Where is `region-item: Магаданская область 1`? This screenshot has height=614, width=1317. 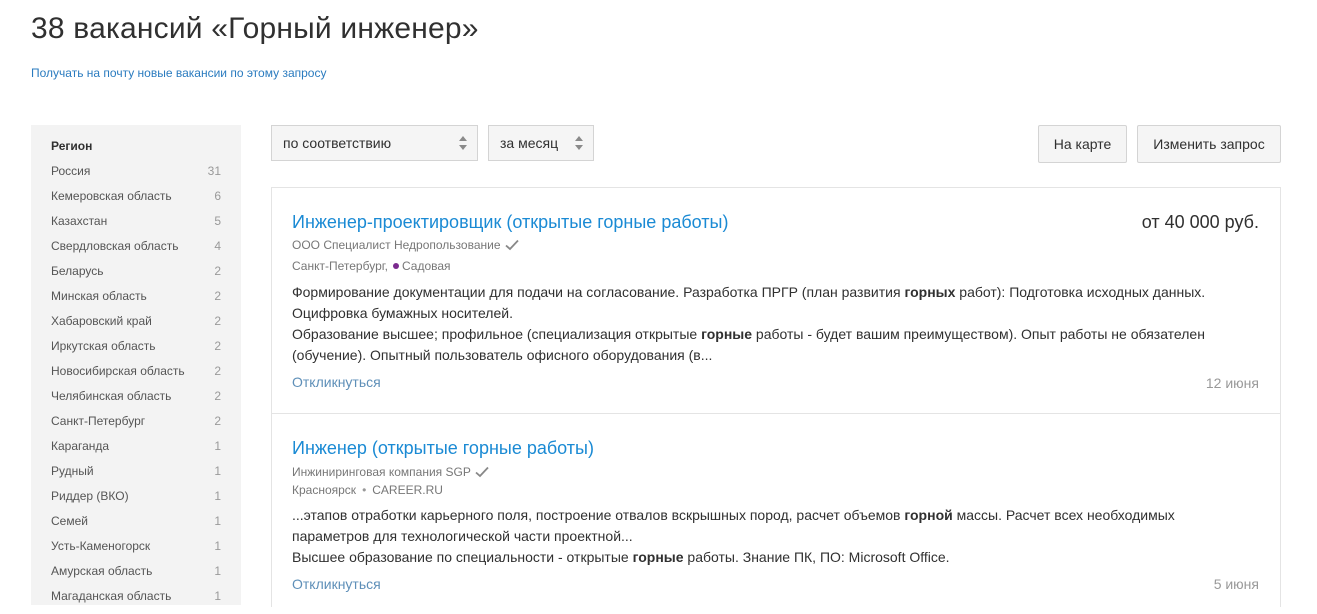
region-item: Магаданская область 1 is located at coordinates (136, 597).